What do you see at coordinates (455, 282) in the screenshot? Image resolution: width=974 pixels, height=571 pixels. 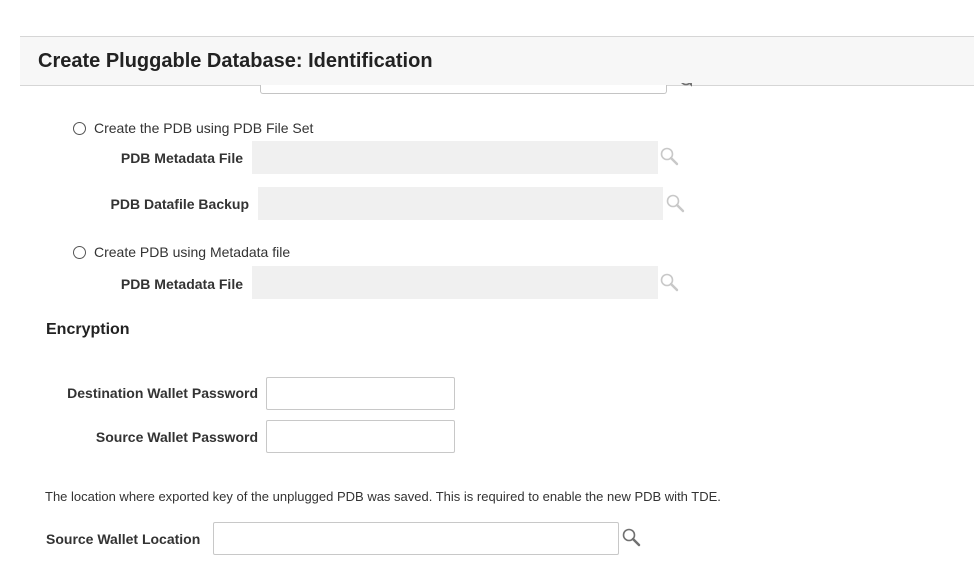 I see `metadata-file-field` at bounding box center [455, 282].